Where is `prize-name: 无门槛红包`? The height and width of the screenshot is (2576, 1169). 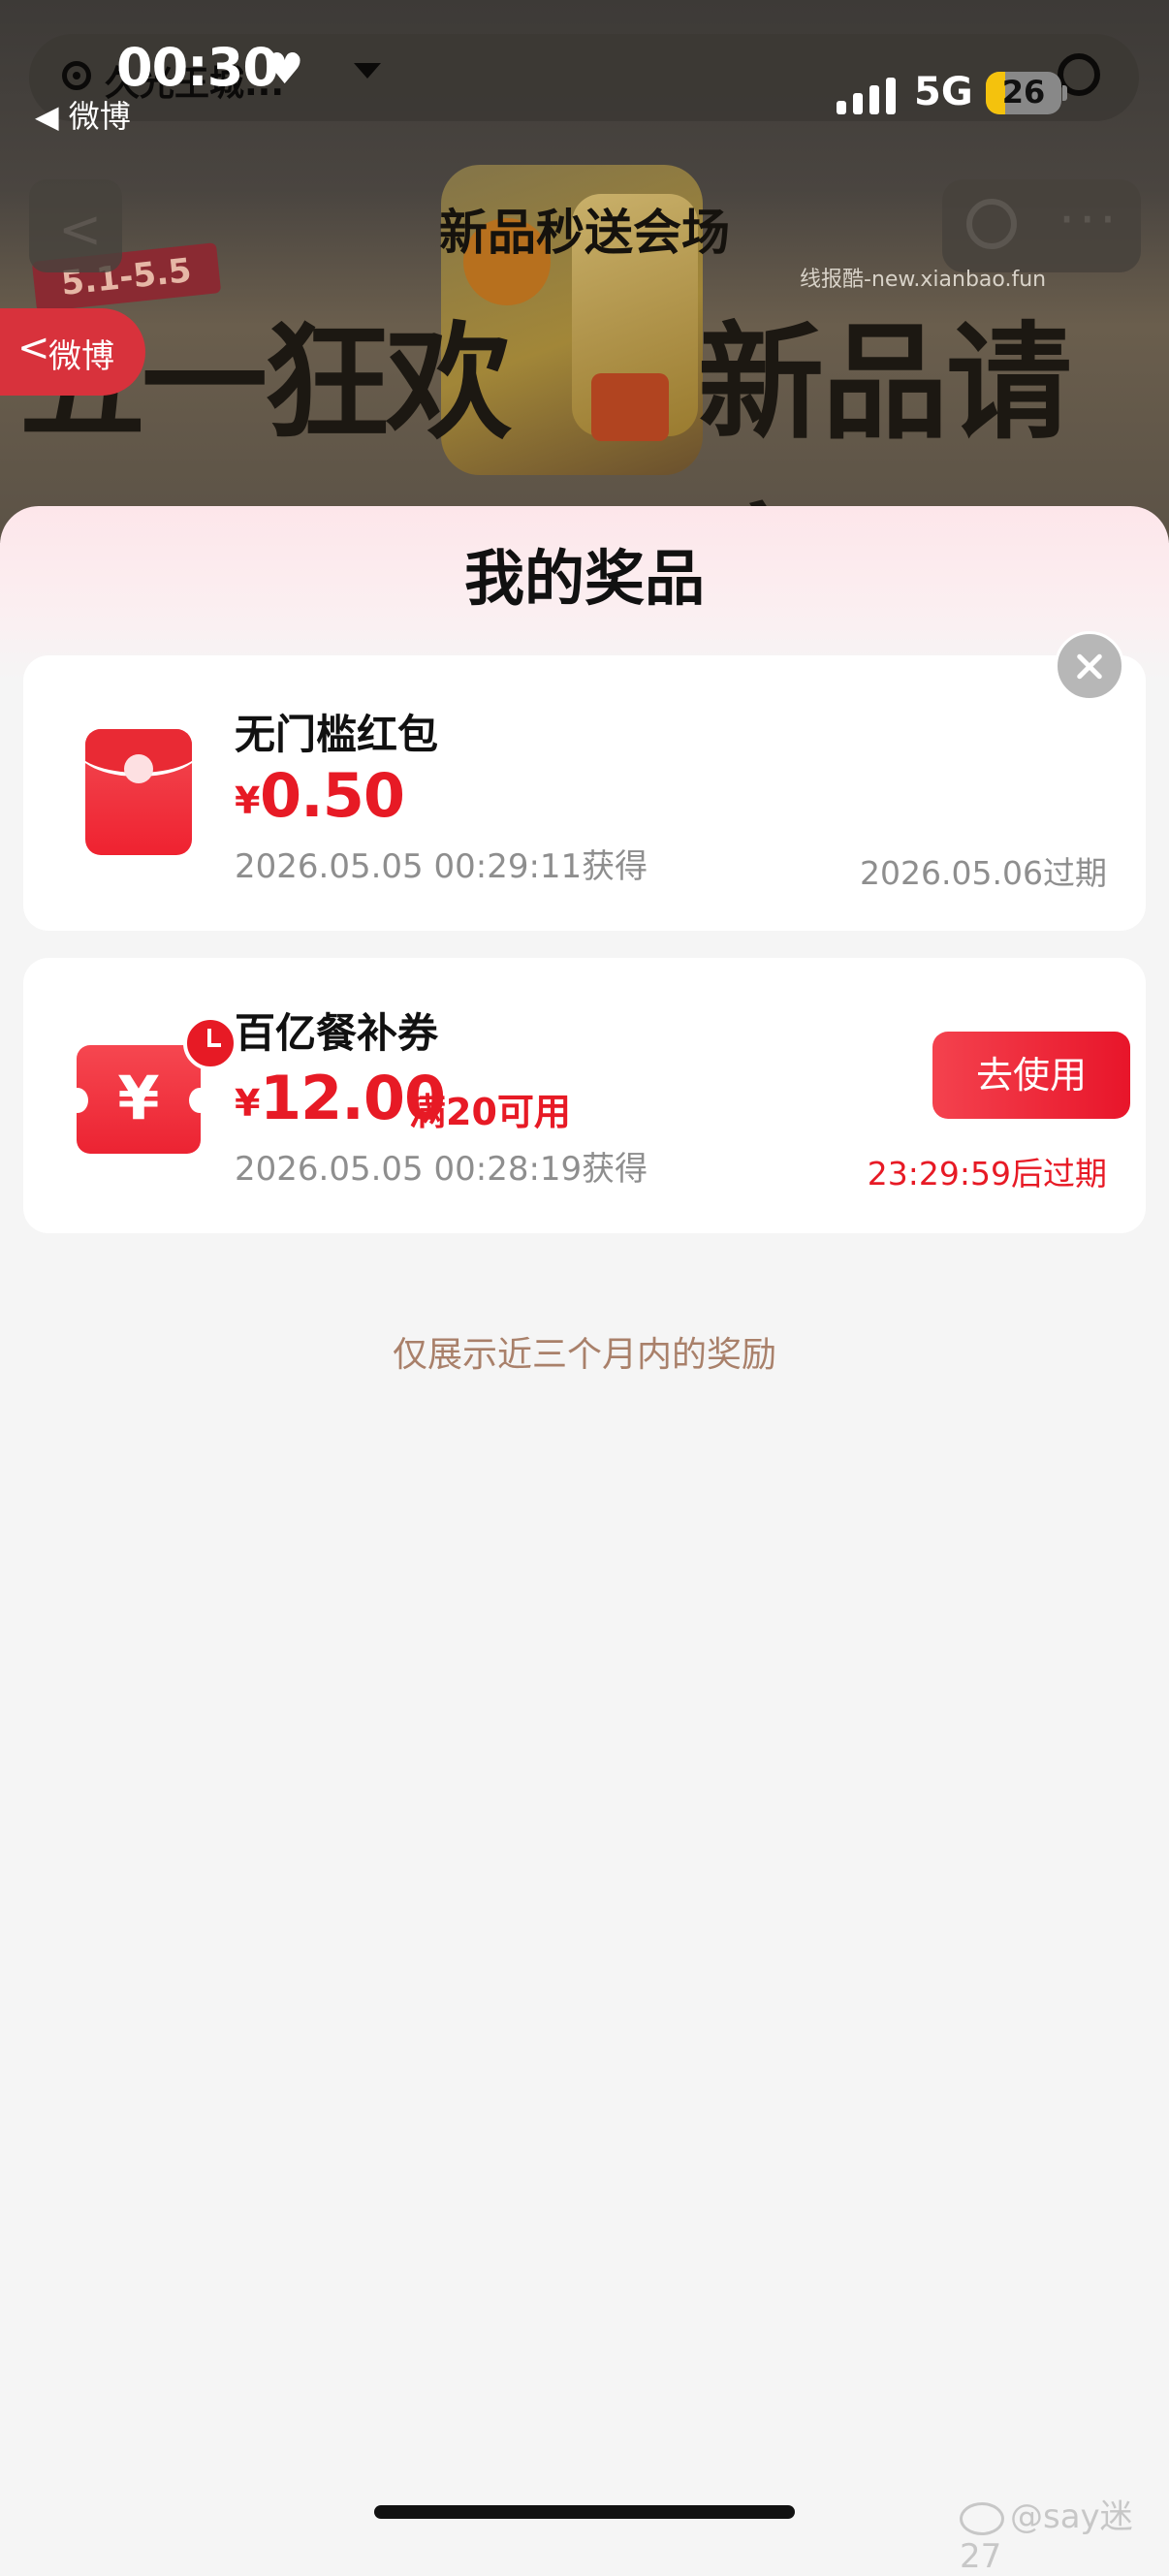
prize-name: 无门槛红包 is located at coordinates (337, 734).